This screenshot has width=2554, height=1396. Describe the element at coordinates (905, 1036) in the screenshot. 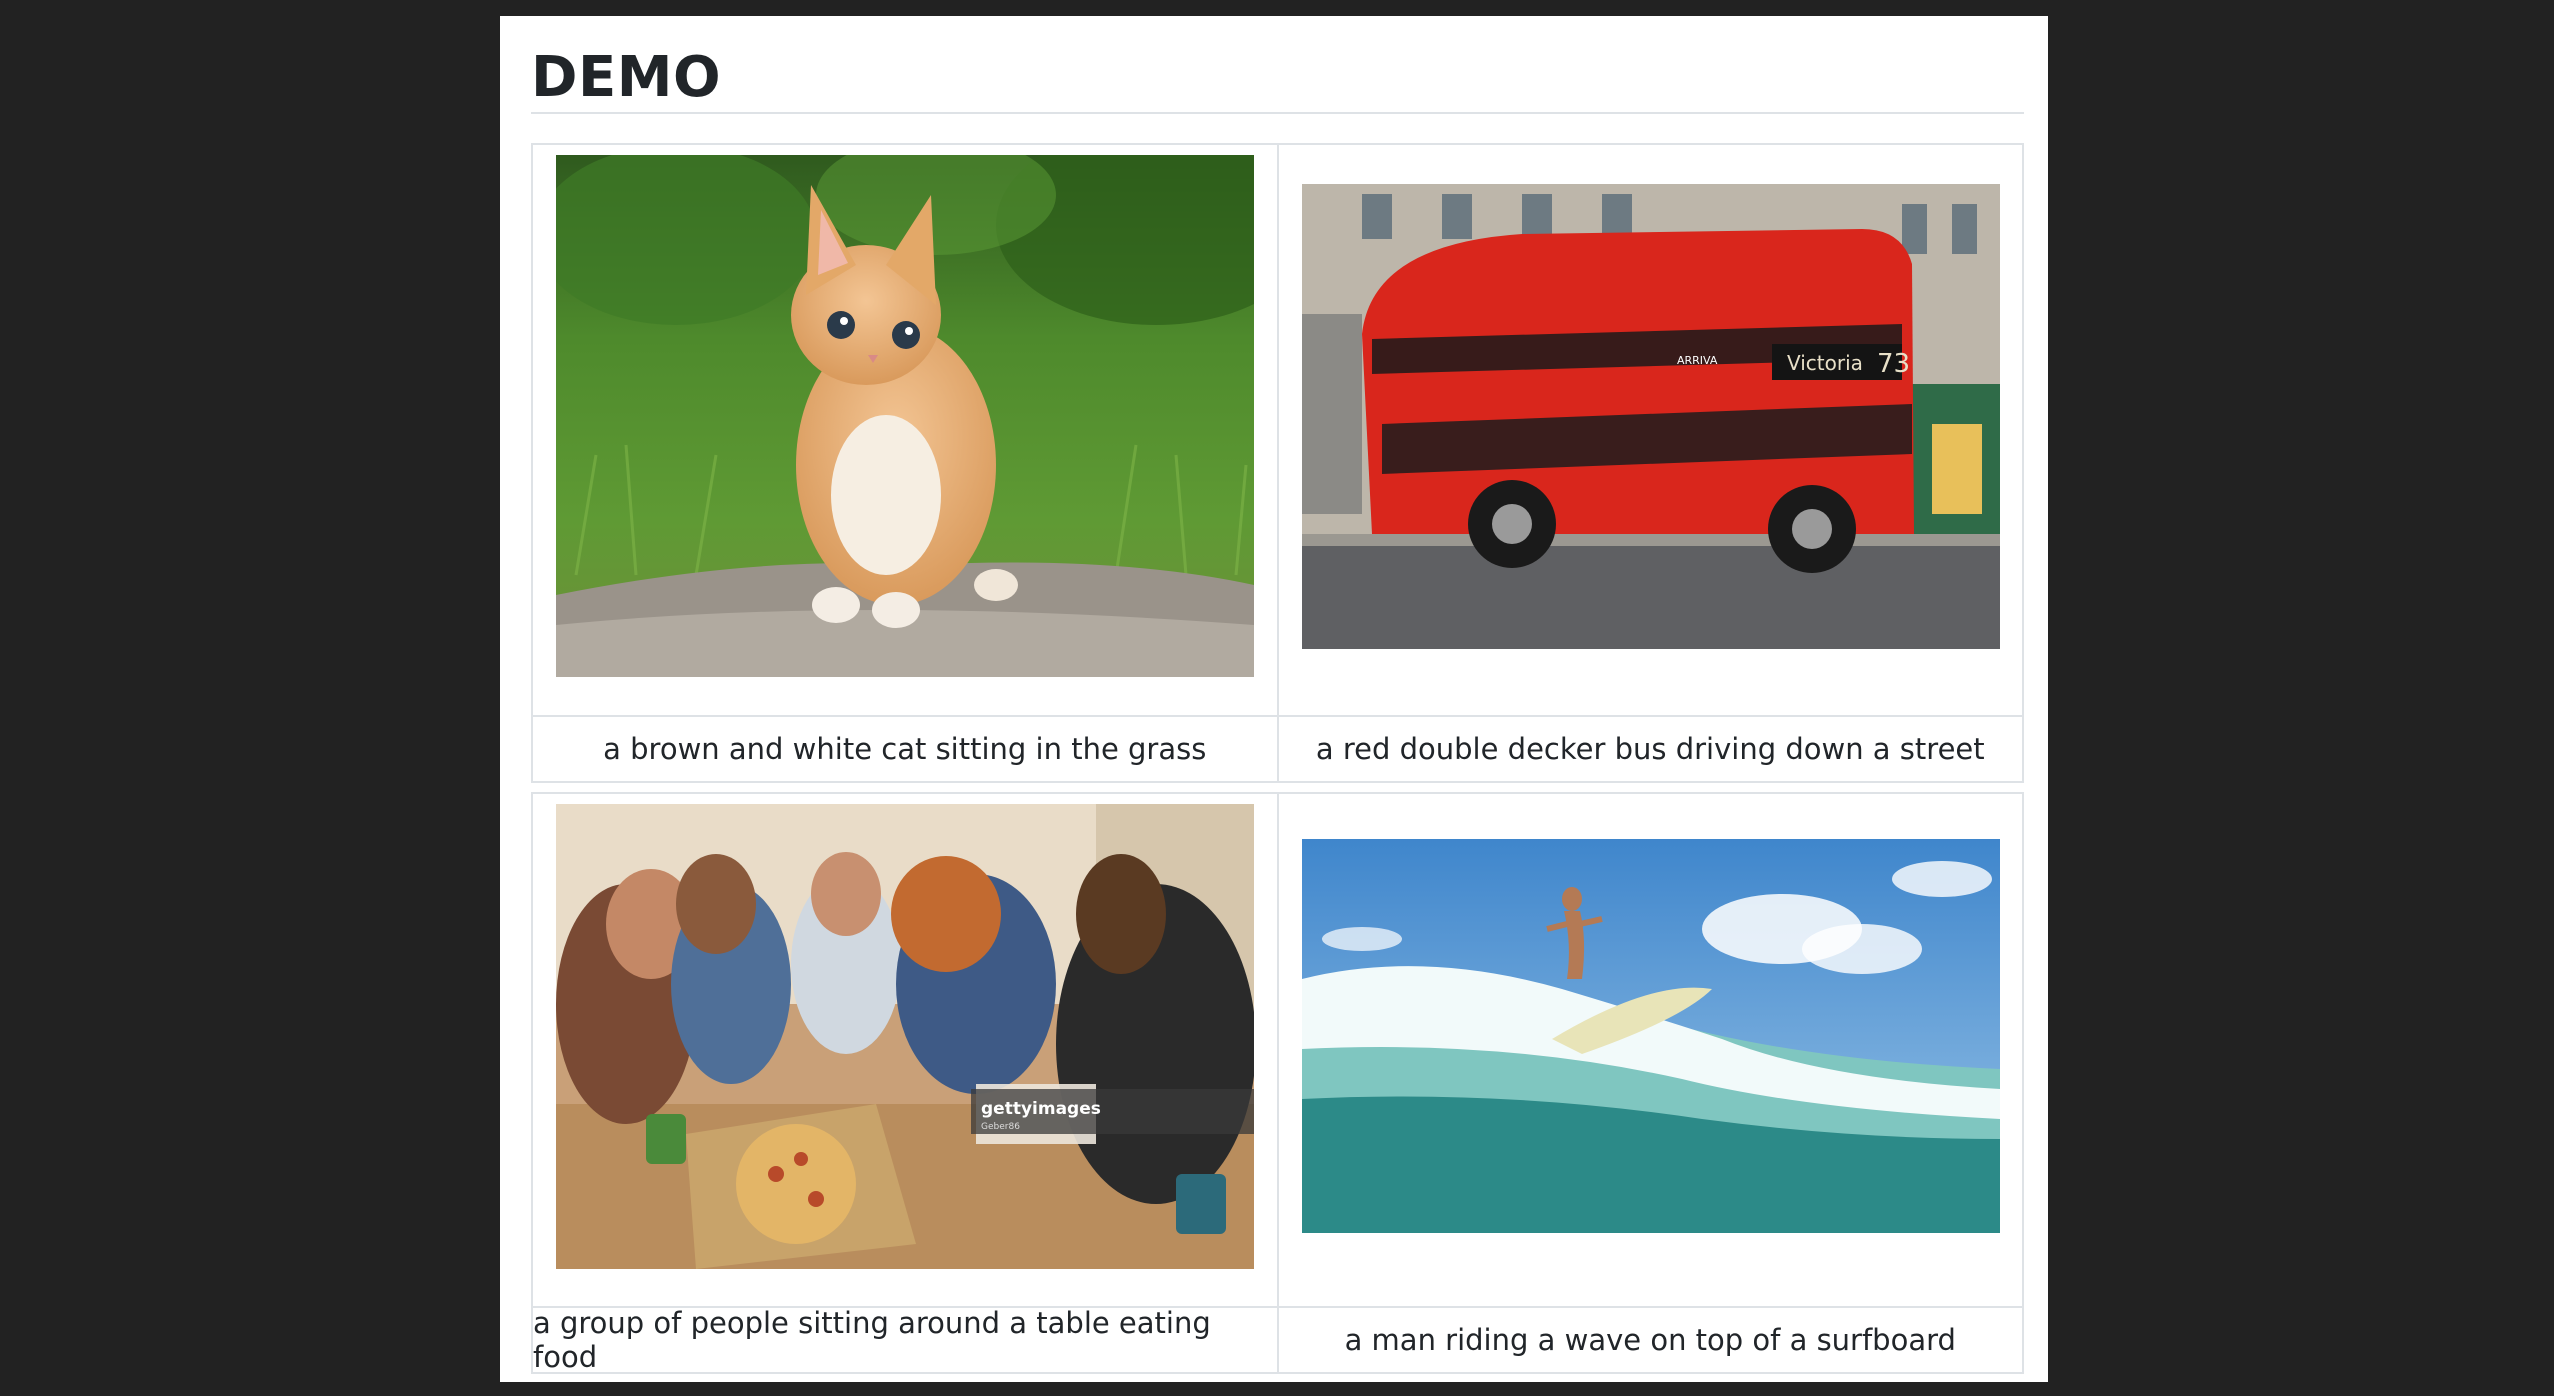

I see `pizza-group-image: gettyimages Geber86` at that location.